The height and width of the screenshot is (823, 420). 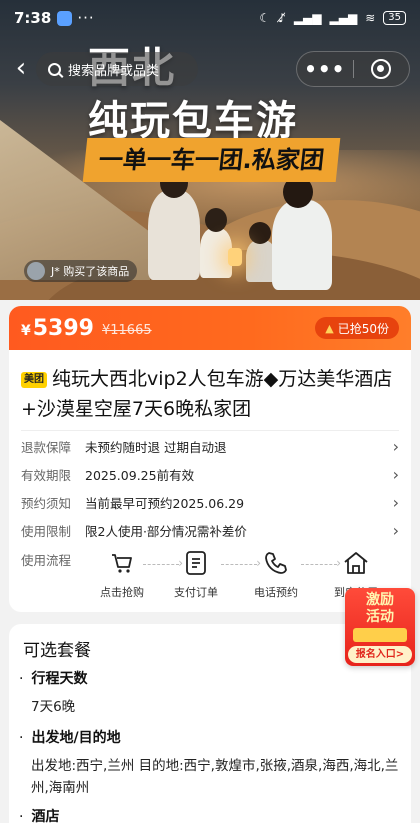 What do you see at coordinates (86, 18) in the screenshot?
I see `status-more: ···` at bounding box center [86, 18].